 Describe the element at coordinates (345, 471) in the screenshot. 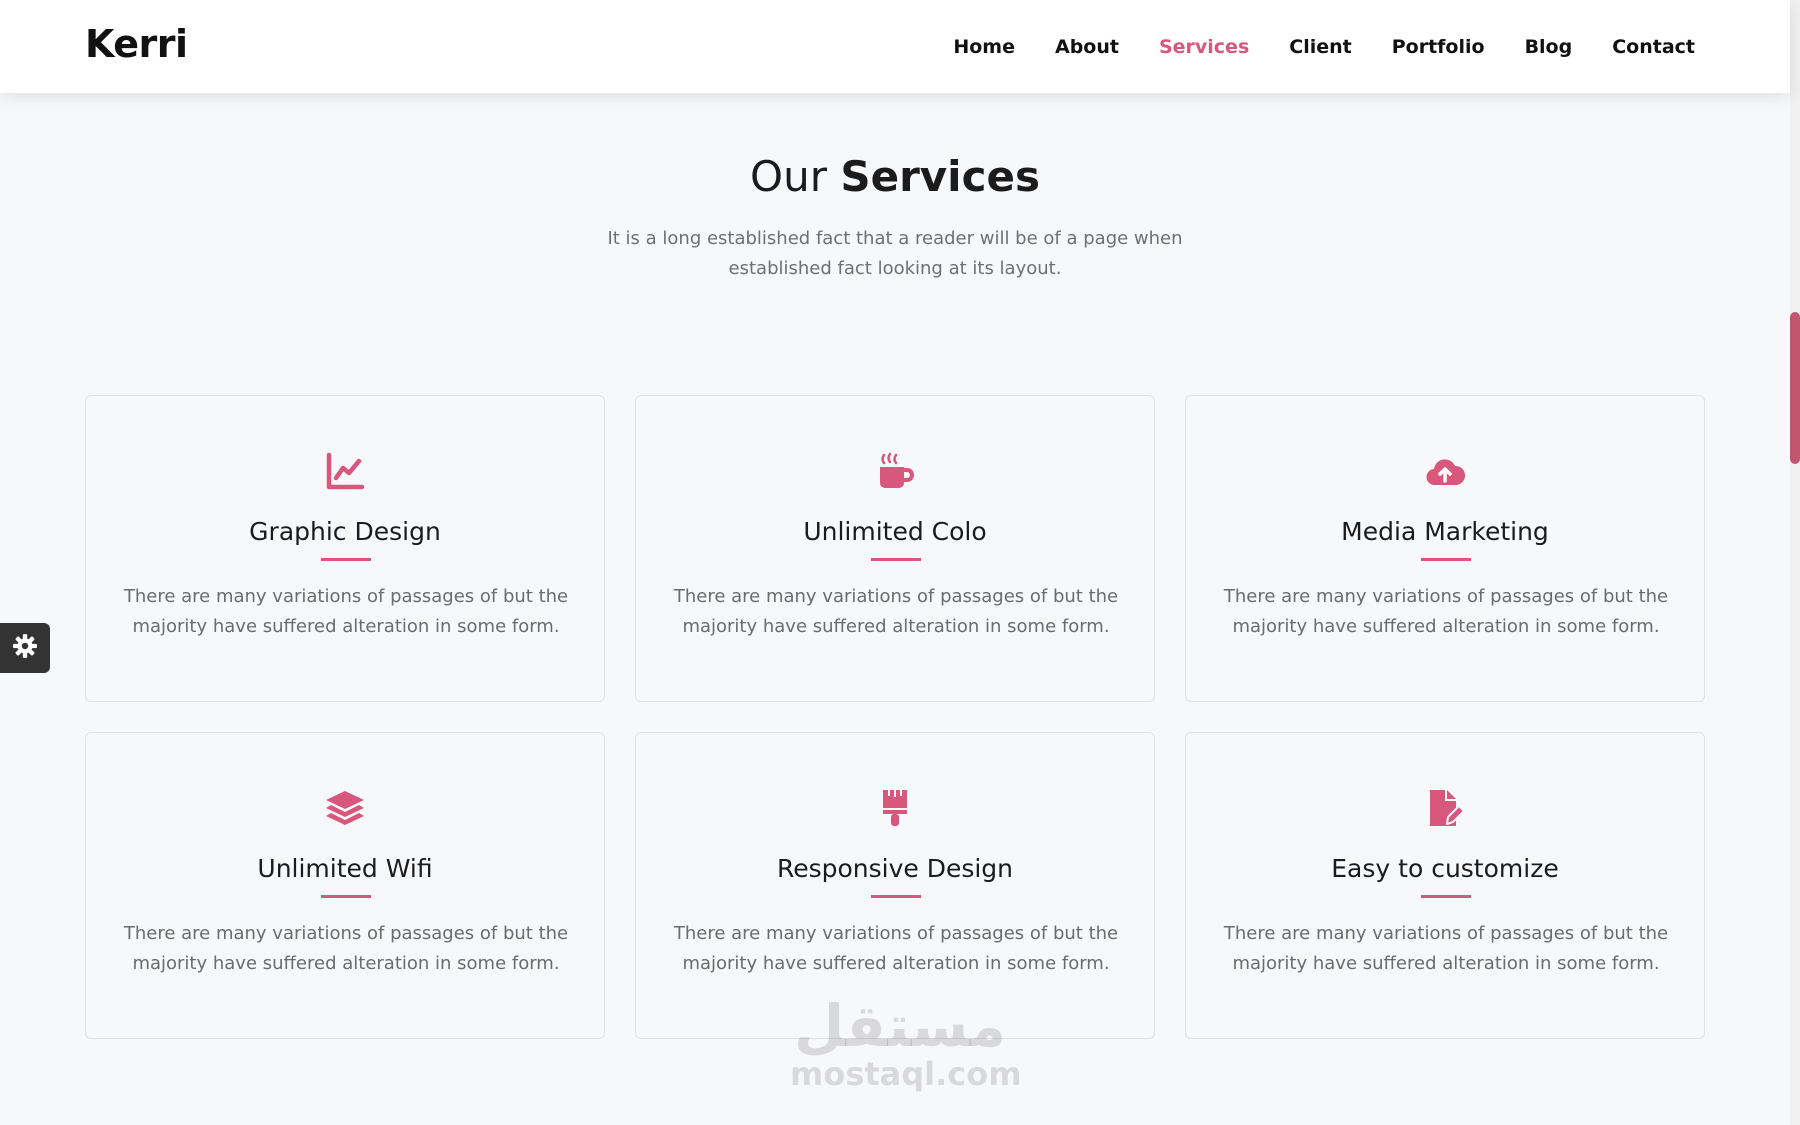

I see `chart-line-icon` at that location.